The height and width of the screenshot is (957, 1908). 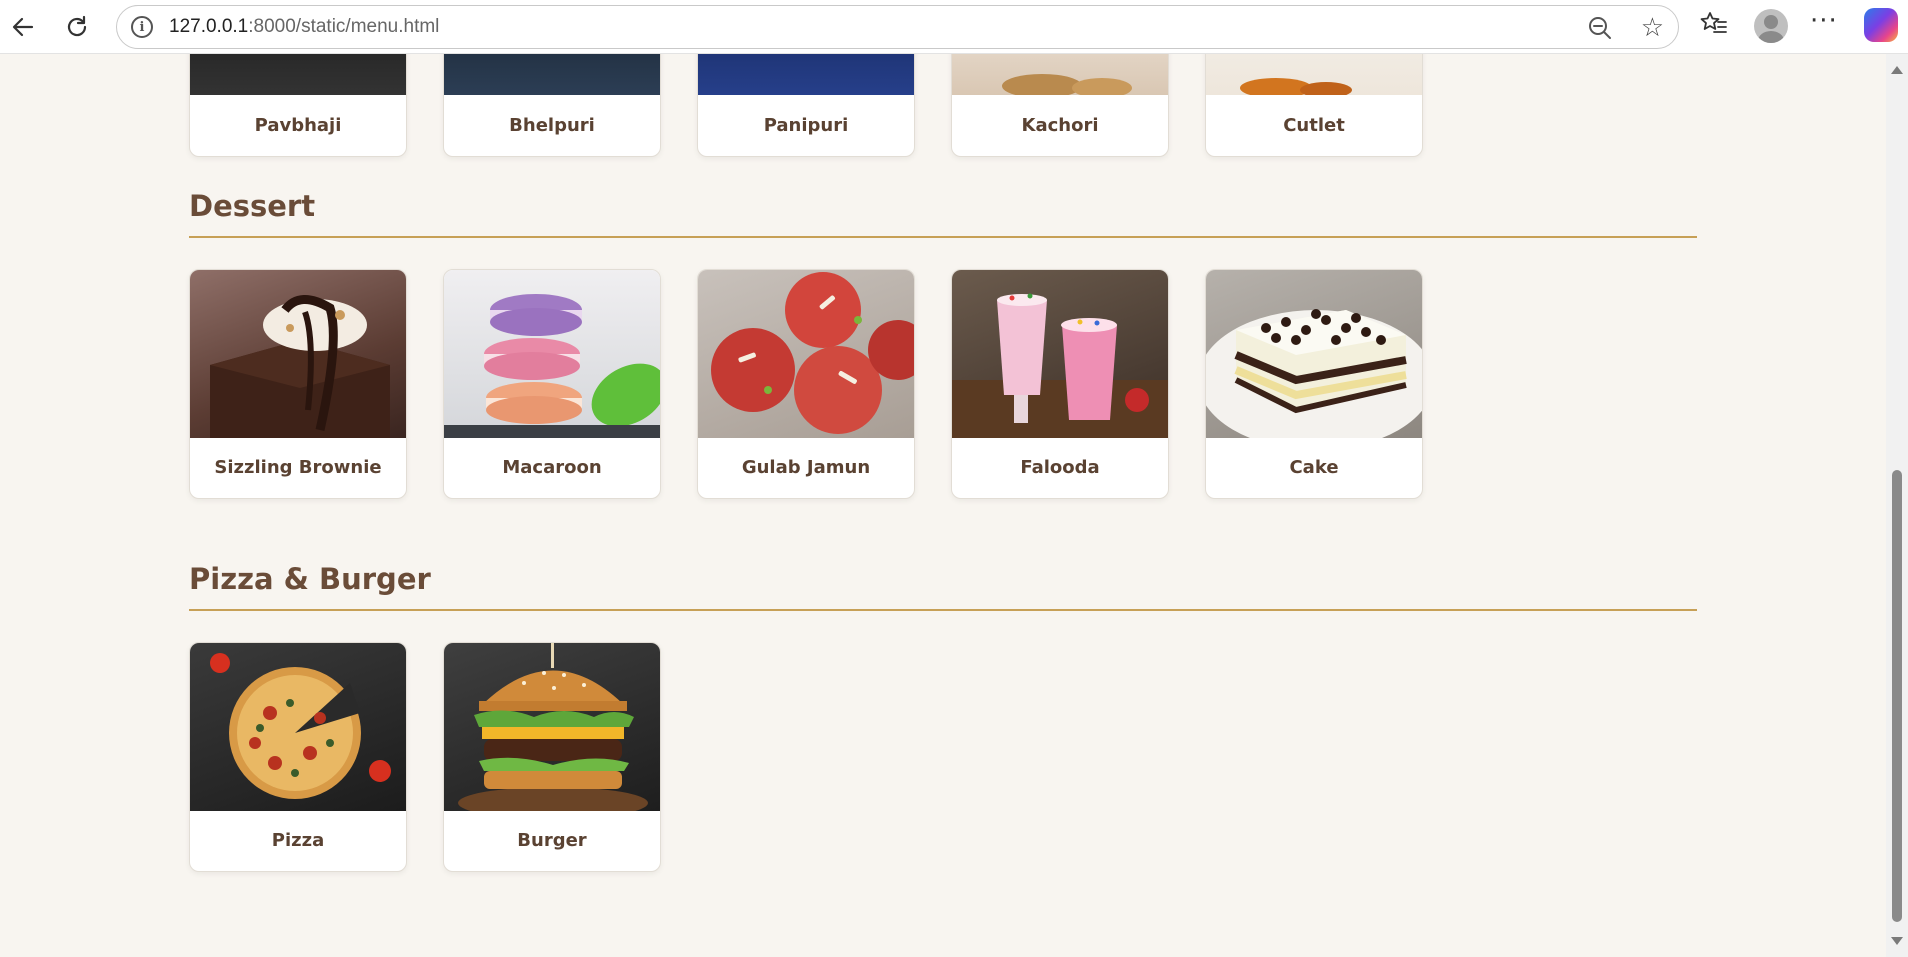 I want to click on menu-card-macaroon: Macaroon, so click(x=552, y=384).